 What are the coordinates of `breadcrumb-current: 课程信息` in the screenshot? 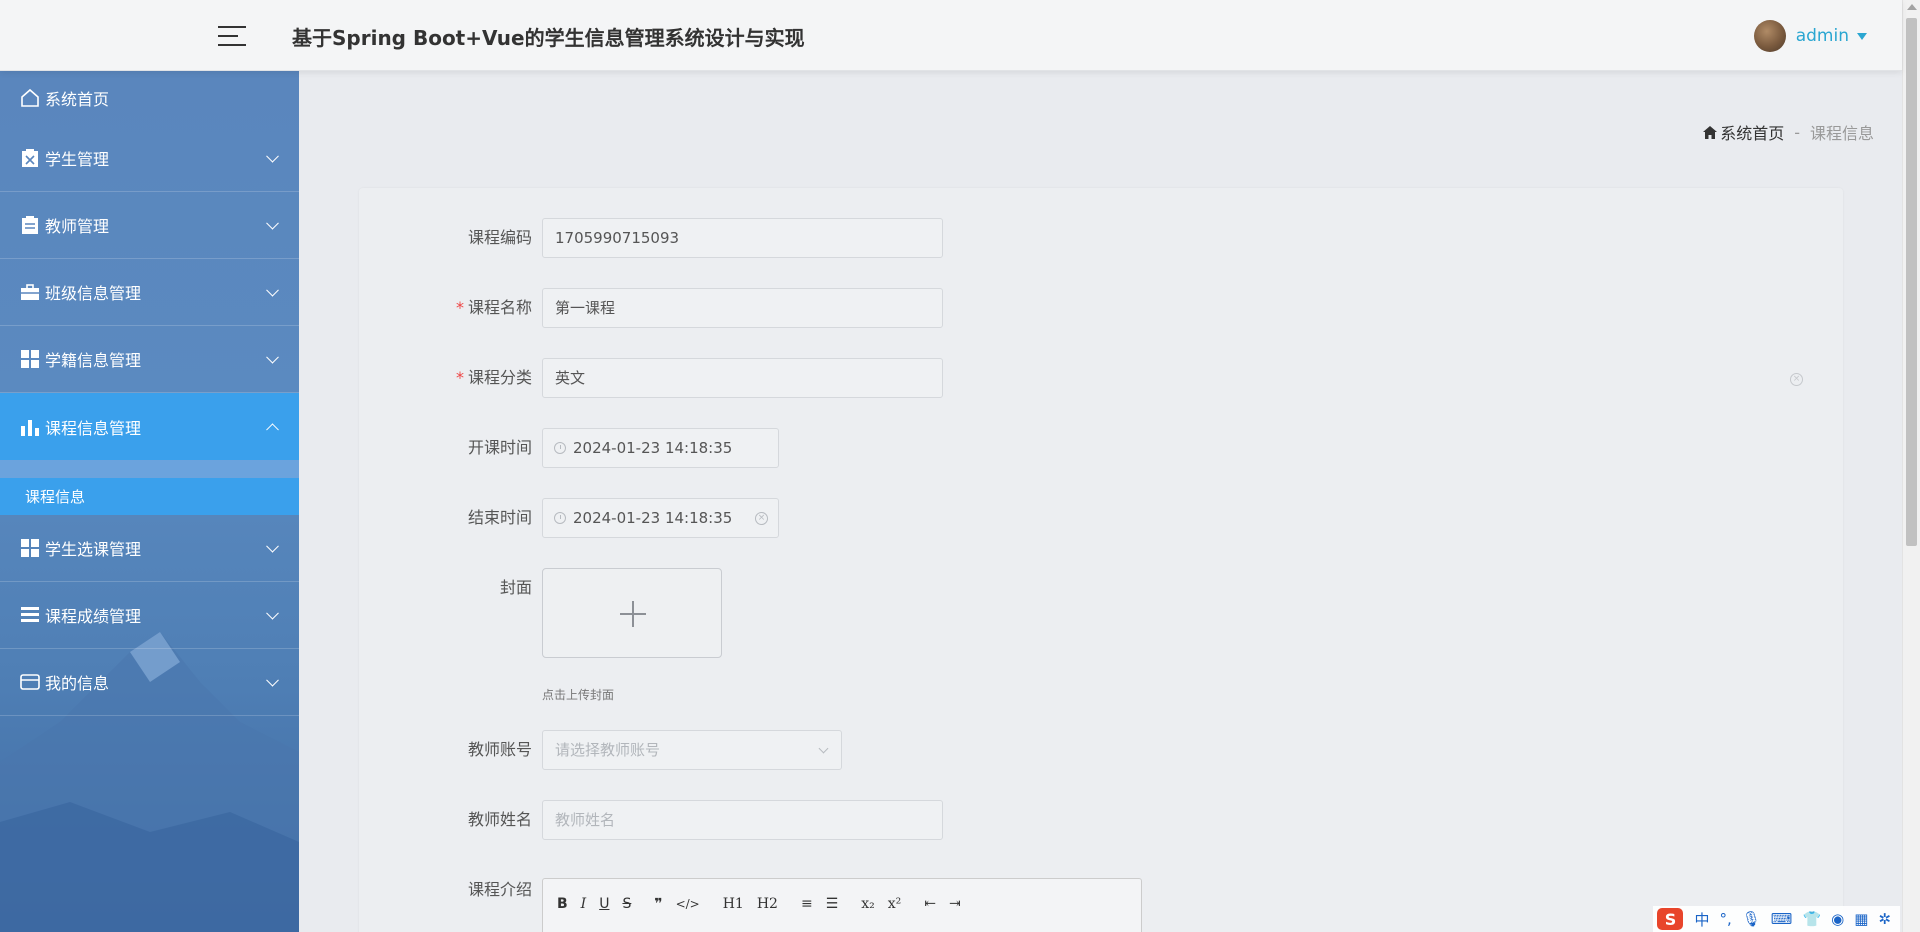 It's located at (1841, 133).